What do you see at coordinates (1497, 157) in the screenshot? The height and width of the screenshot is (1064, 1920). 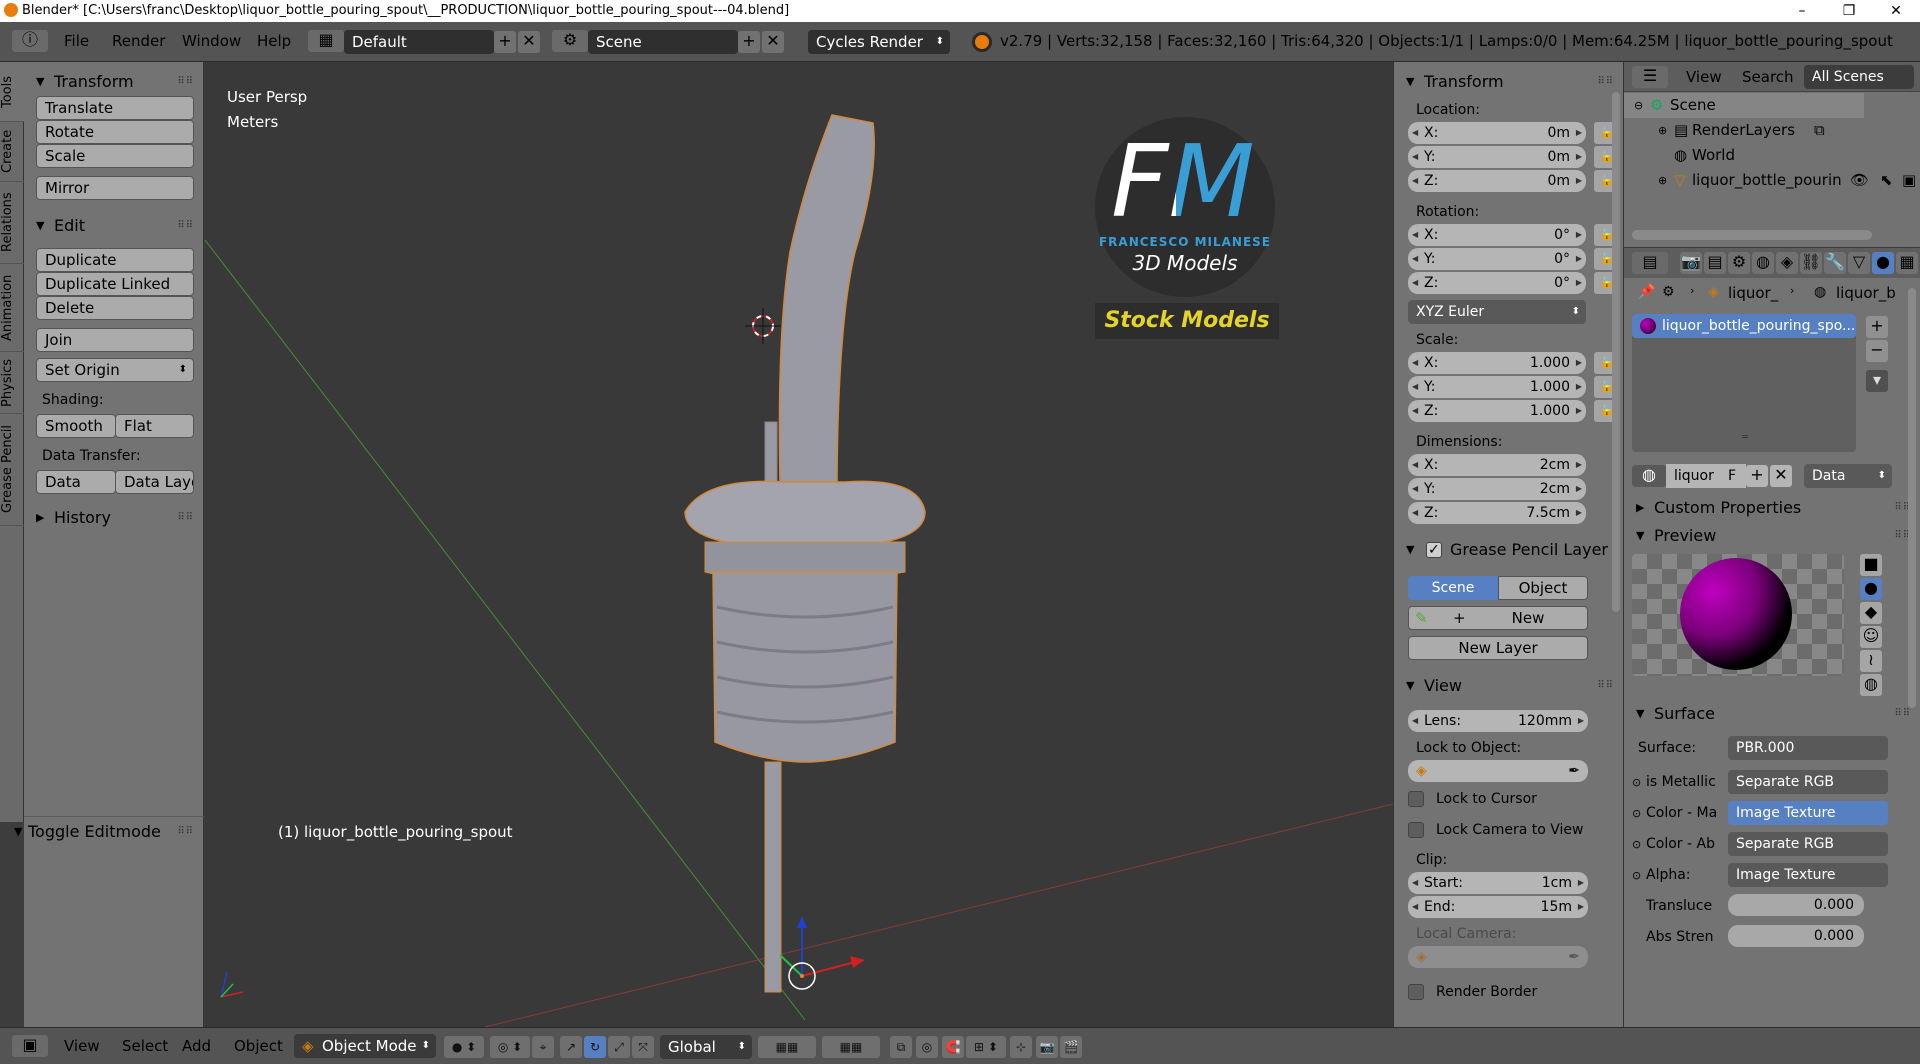 I see `location-y-field: ◀ Y: 0m ▶` at bounding box center [1497, 157].